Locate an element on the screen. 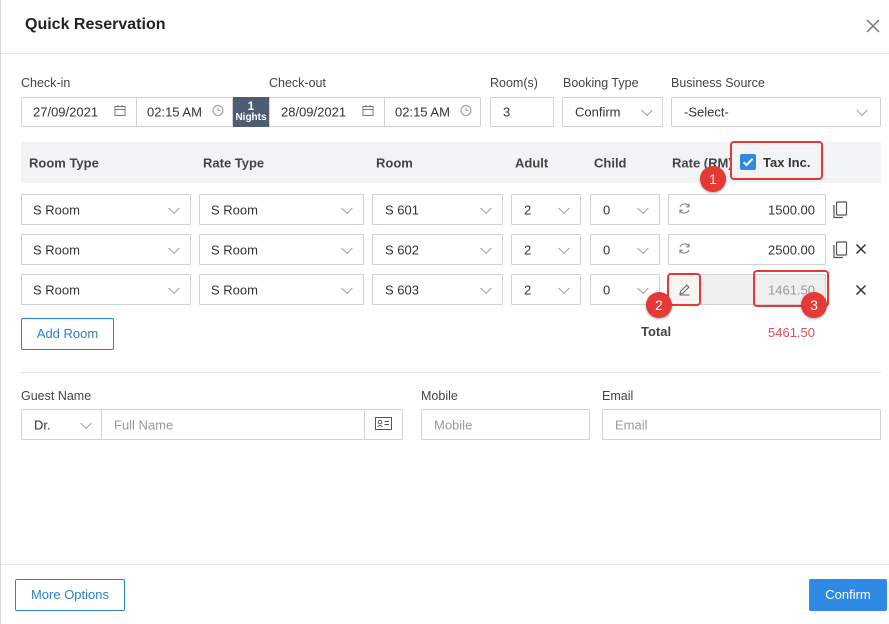 Image resolution: width=889 pixels, height=624 pixels. header-room-type: Room Type is located at coordinates (64, 162).